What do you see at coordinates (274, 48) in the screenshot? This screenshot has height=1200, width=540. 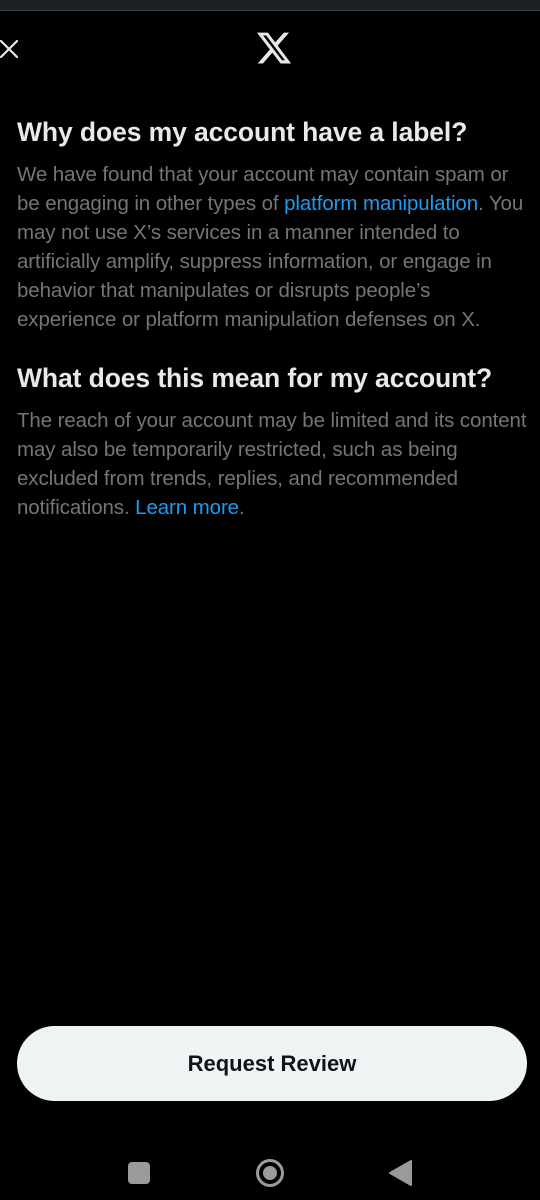 I see `x-logo-icon` at bounding box center [274, 48].